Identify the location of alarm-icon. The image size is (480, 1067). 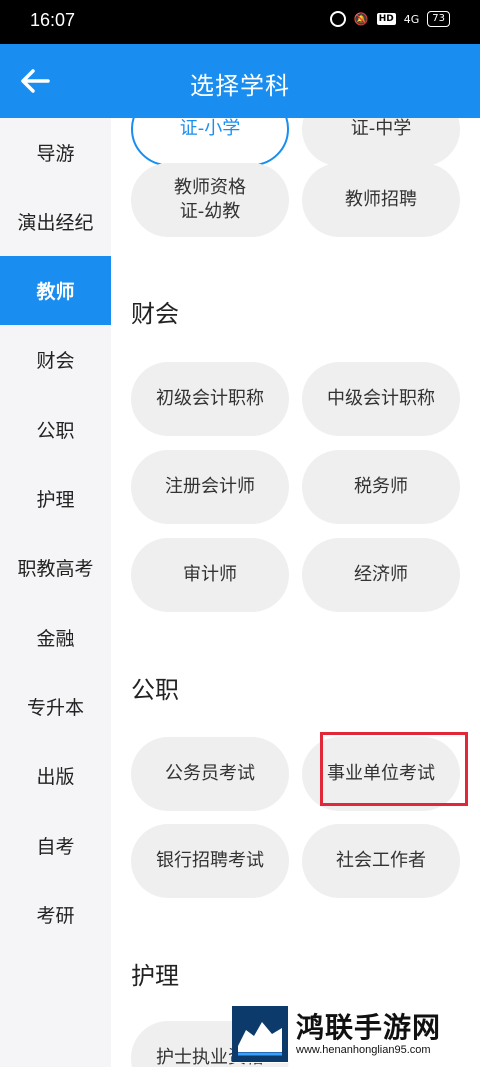
(337, 19).